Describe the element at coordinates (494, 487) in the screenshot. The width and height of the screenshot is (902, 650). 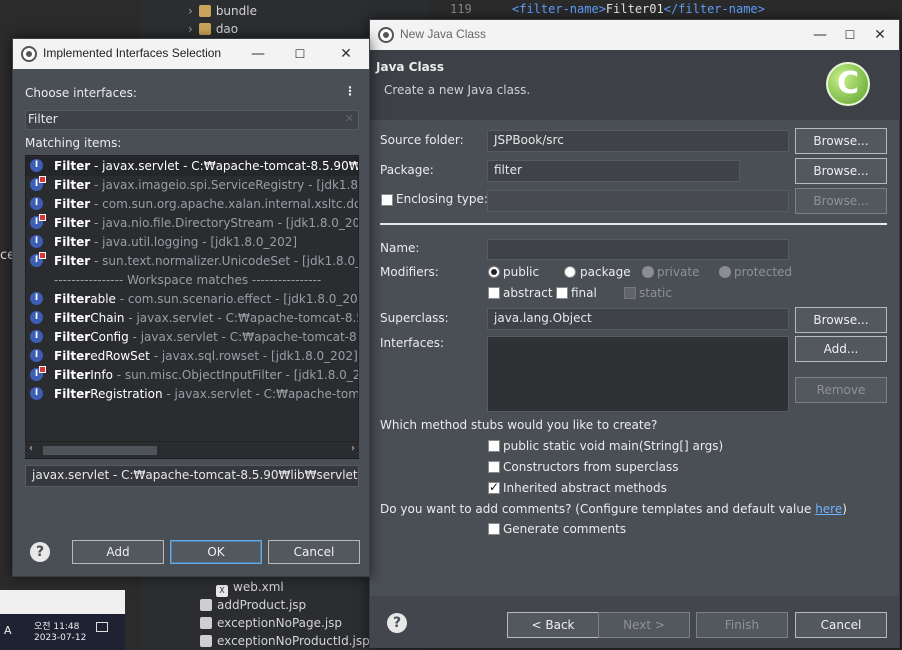
I see `stub-inherited-checkbox` at that location.